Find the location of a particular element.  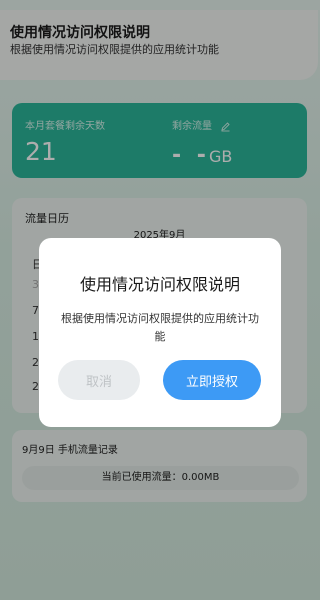

grant-button: 立即授权 is located at coordinates (212, 380).